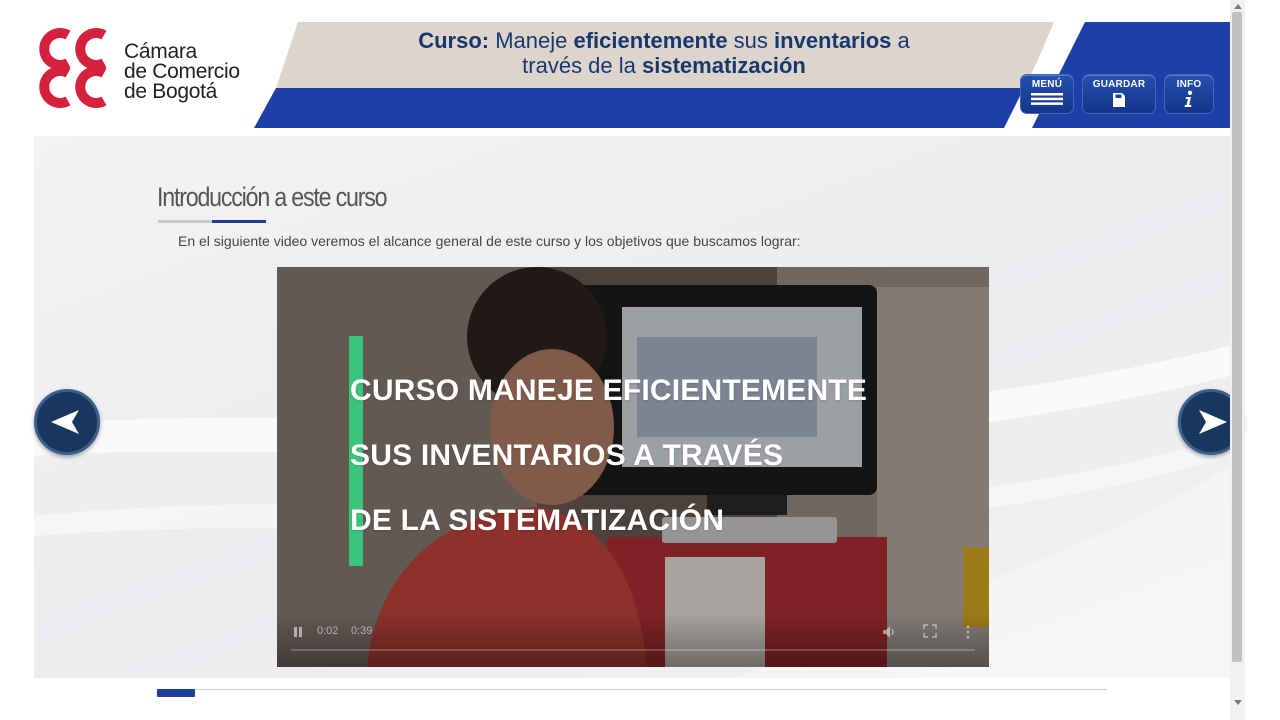 The height and width of the screenshot is (720, 1280). I want to click on video-caption-line-3: DE LA SISTEMATIZACIÓN, so click(537, 520).